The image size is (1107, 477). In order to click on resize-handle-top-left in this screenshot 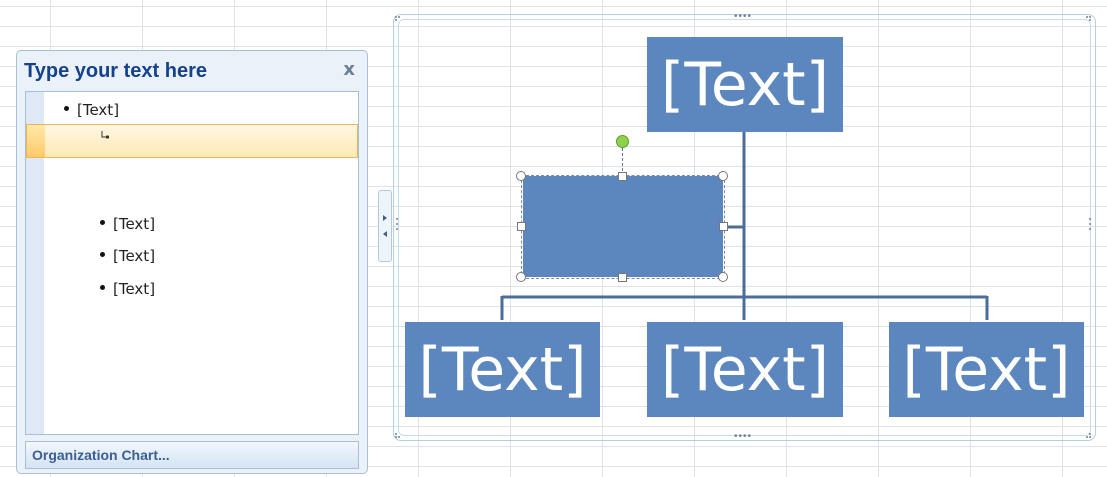, I will do `click(521, 176)`.